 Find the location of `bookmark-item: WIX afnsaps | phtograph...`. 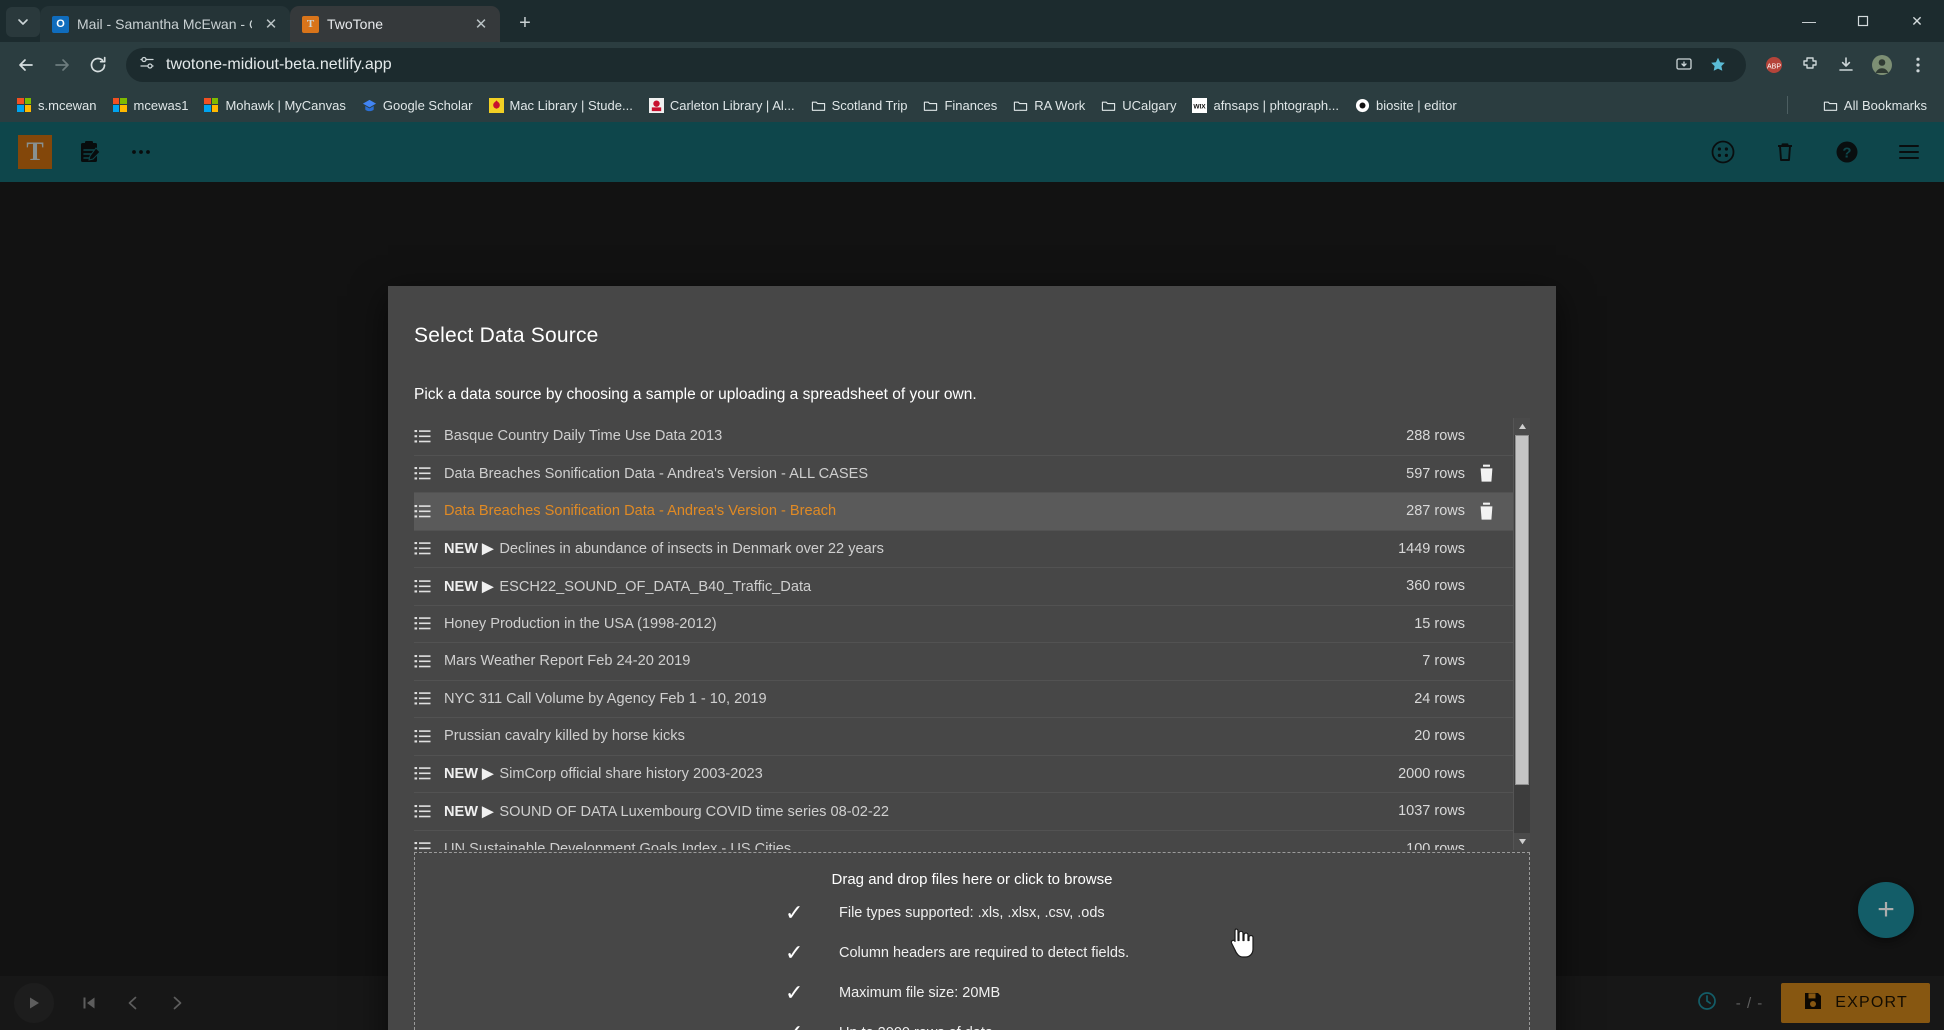

bookmark-item: WIX afnsaps | phtograph... is located at coordinates (1265, 105).